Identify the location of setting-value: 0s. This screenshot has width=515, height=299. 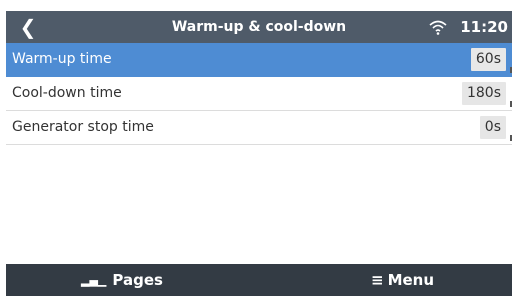
(492, 127).